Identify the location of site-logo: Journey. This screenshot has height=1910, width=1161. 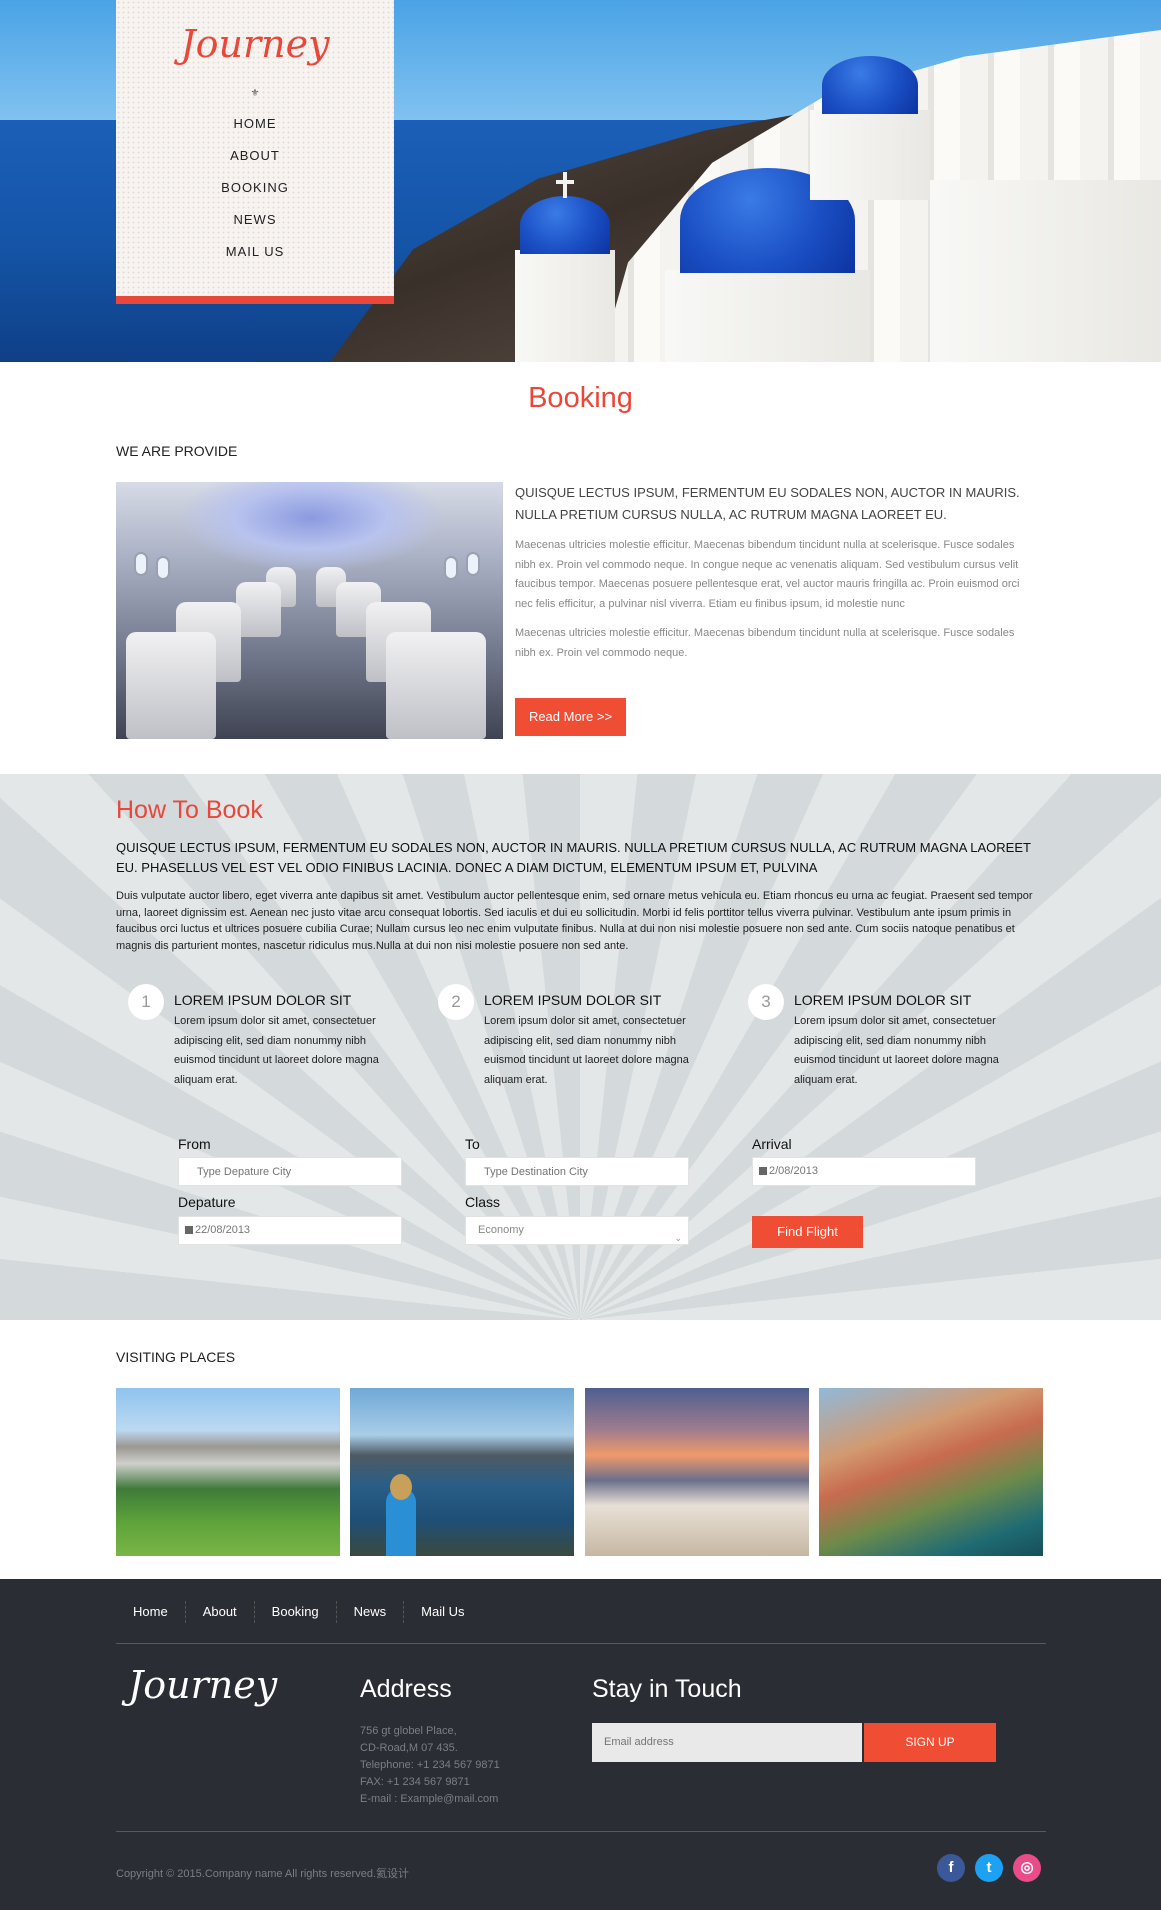
(255, 44).